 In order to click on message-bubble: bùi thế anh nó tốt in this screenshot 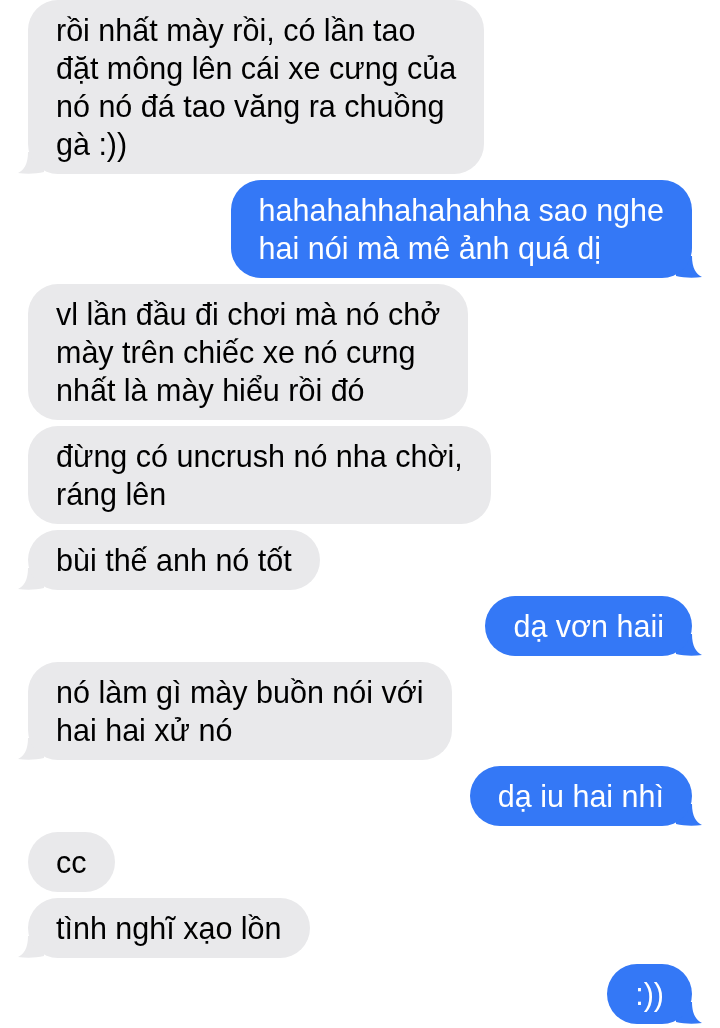, I will do `click(174, 560)`.